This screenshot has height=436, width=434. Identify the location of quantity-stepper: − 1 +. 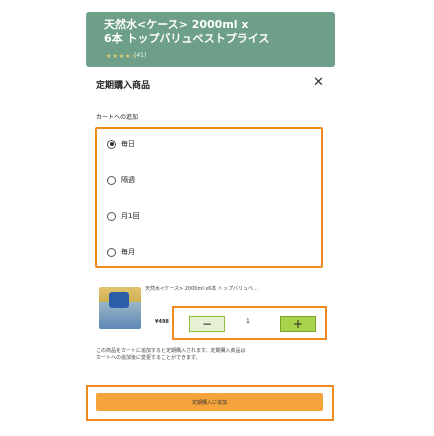
(249, 323).